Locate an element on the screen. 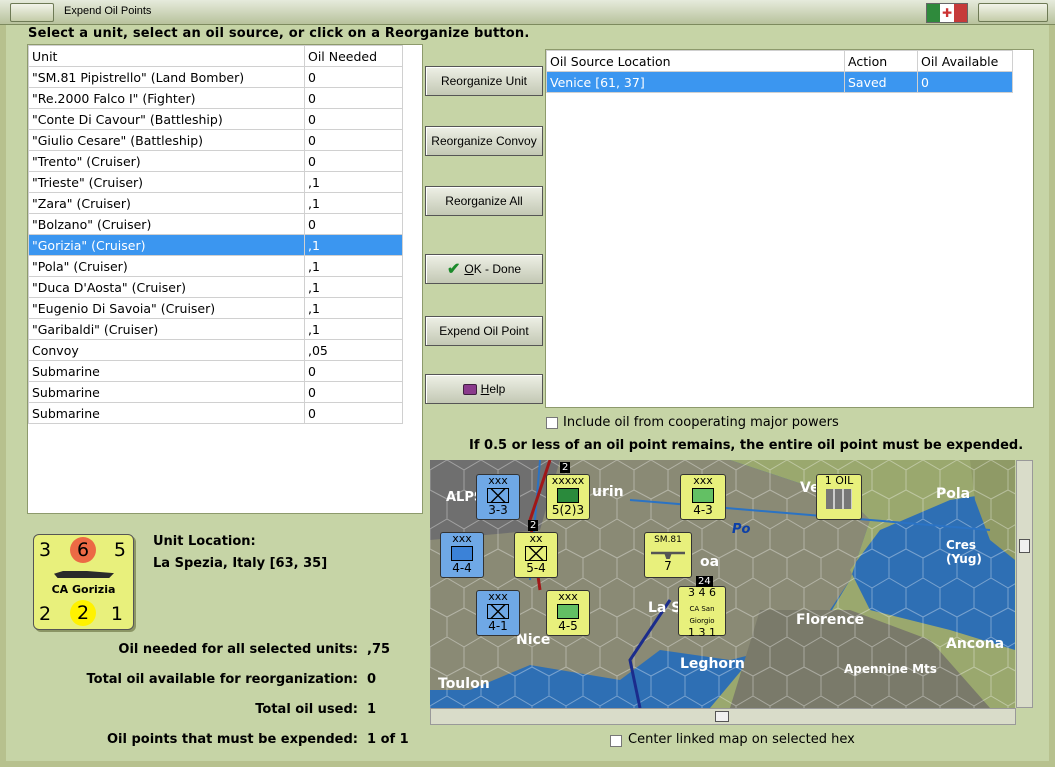 The image size is (1055, 767). oil-source-available-cell: 0 is located at coordinates (965, 82).